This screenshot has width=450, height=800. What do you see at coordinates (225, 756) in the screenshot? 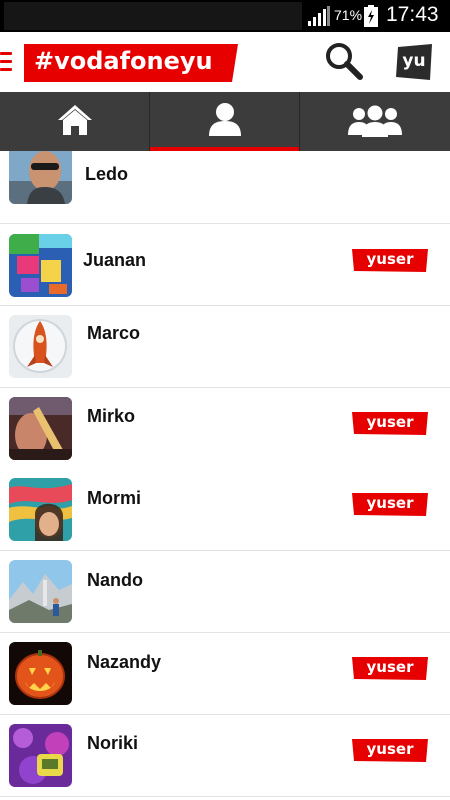
I see `list-item: Noriki yuser` at bounding box center [225, 756].